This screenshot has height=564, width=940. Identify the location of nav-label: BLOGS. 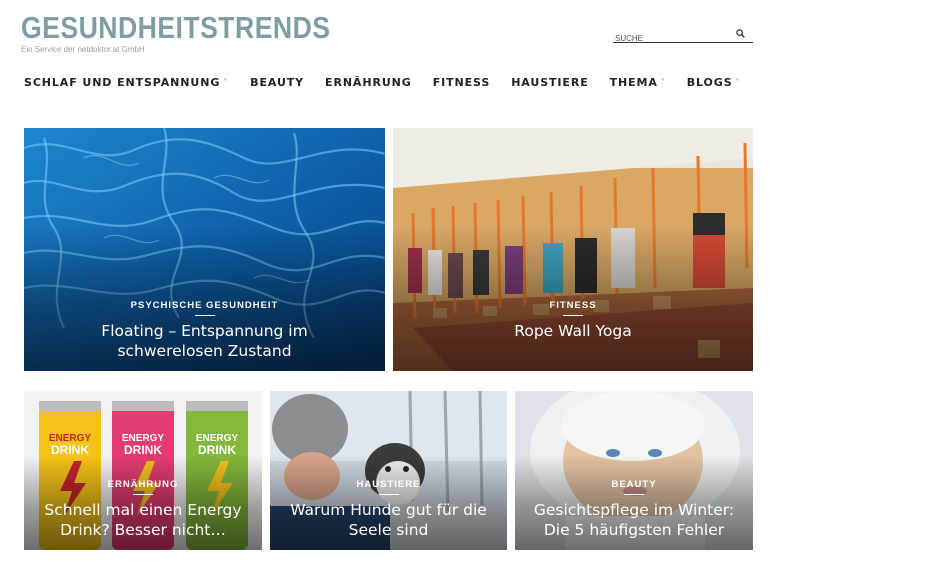
(709, 82).